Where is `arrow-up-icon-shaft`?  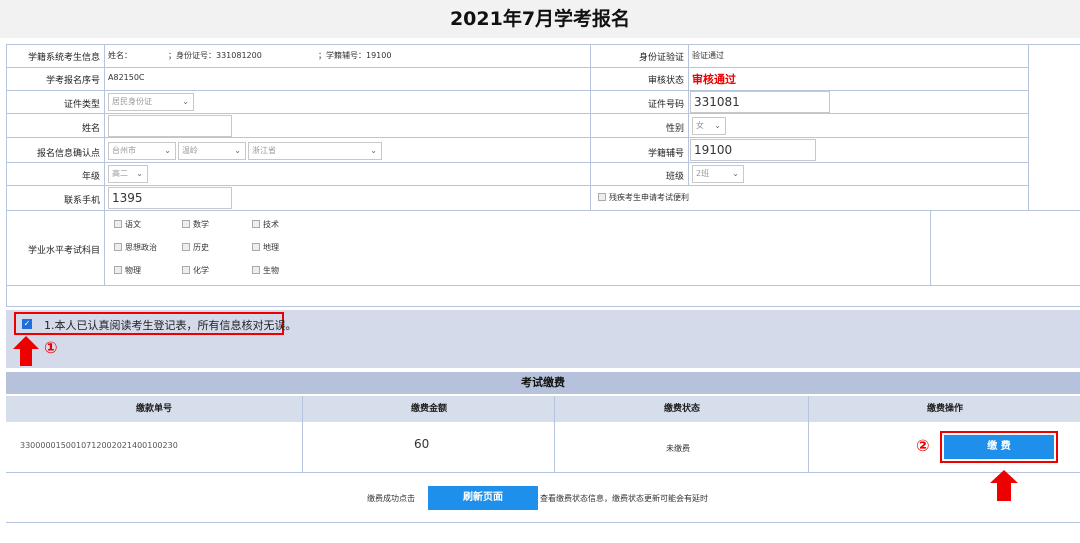
arrow-up-icon-shaft is located at coordinates (26, 357).